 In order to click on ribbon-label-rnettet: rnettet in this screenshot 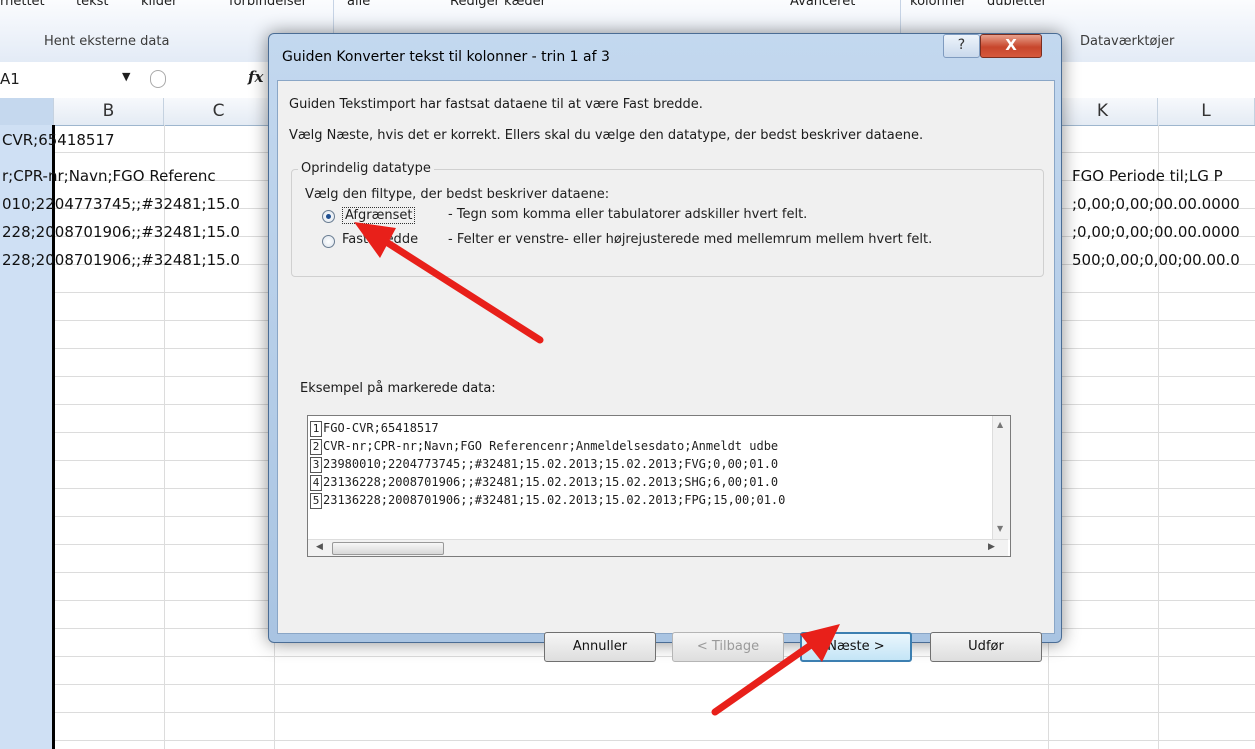, I will do `click(22, 4)`.